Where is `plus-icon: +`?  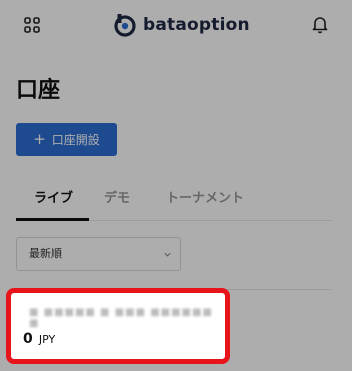 plus-icon: + is located at coordinates (39, 139).